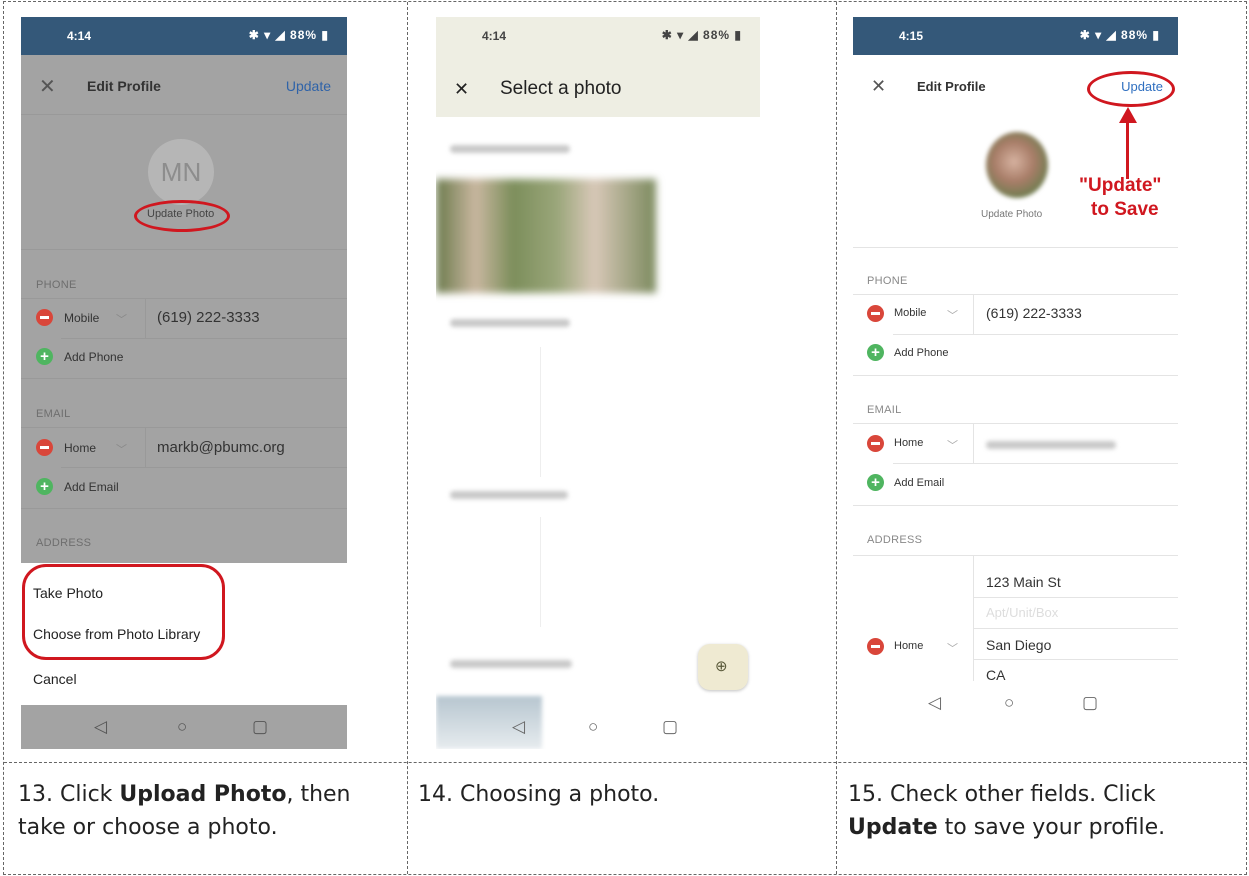  What do you see at coordinates (221, 447) in the screenshot?
I see `email-value: markb@pbumc.org` at bounding box center [221, 447].